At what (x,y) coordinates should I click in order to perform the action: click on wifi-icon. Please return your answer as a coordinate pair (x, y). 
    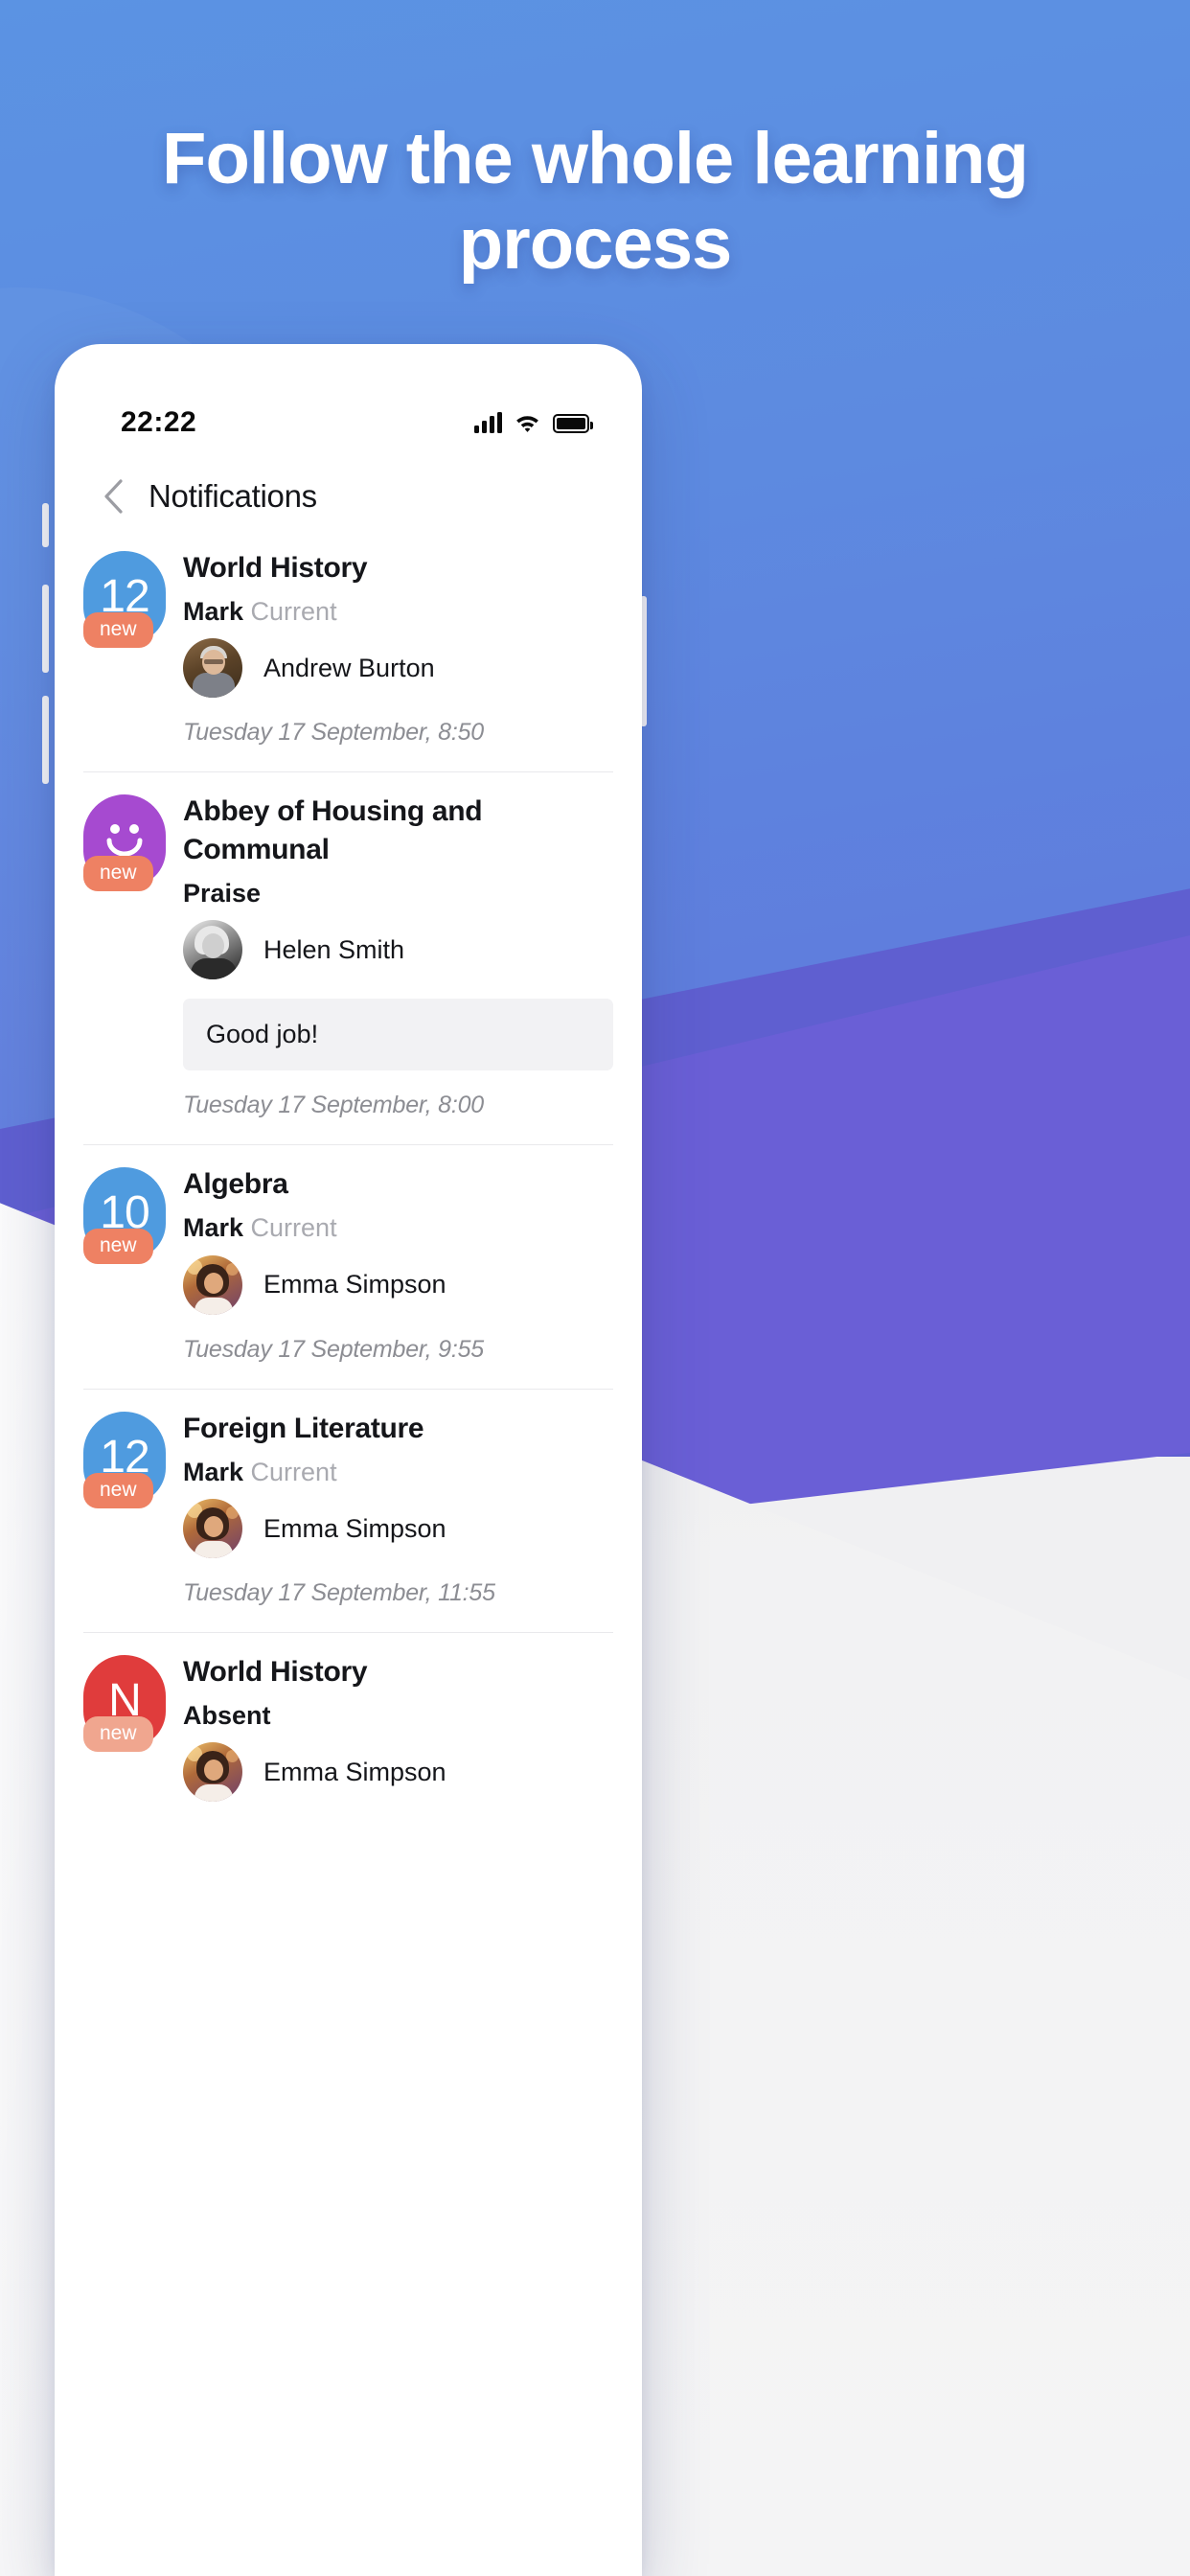
    Looking at the image, I should click on (527, 422).